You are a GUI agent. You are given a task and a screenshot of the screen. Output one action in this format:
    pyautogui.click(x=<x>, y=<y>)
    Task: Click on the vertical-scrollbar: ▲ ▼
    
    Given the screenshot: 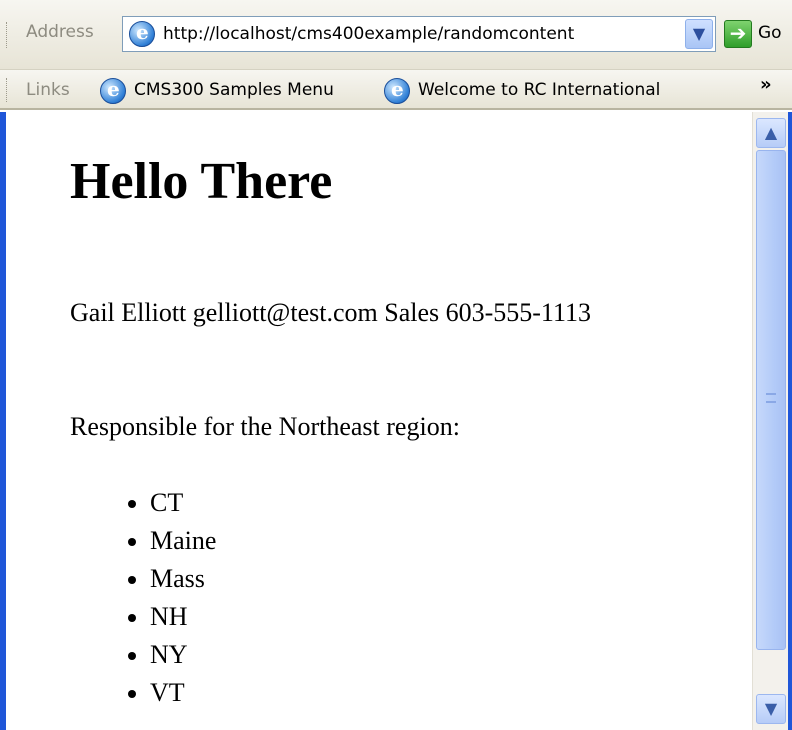 What is the action you would take?
    pyautogui.click(x=770, y=421)
    